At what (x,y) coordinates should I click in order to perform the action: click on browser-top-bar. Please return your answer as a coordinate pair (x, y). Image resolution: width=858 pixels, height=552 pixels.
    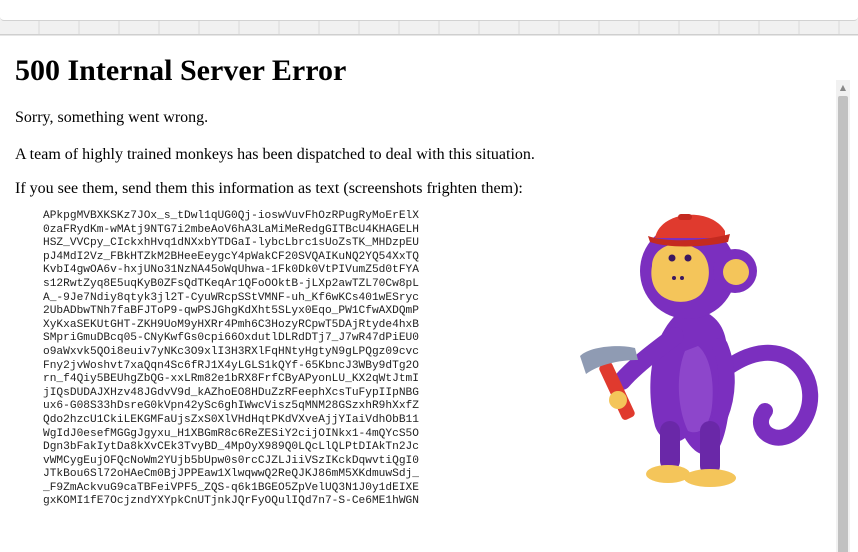
    Looking at the image, I should click on (429, 17).